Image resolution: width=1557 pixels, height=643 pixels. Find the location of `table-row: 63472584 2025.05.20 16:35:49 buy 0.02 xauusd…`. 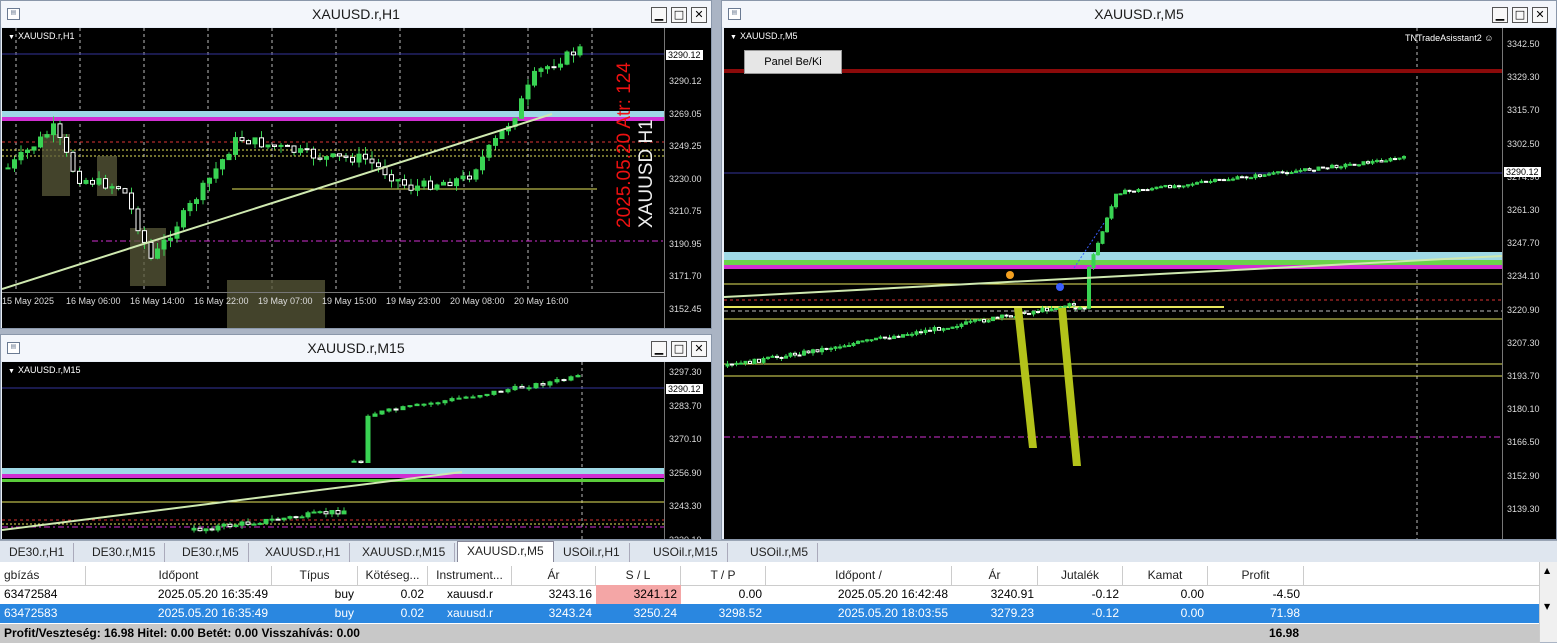

table-row: 63472584 2025.05.20 16:35:49 buy 0.02 xauusd… is located at coordinates (770, 594).